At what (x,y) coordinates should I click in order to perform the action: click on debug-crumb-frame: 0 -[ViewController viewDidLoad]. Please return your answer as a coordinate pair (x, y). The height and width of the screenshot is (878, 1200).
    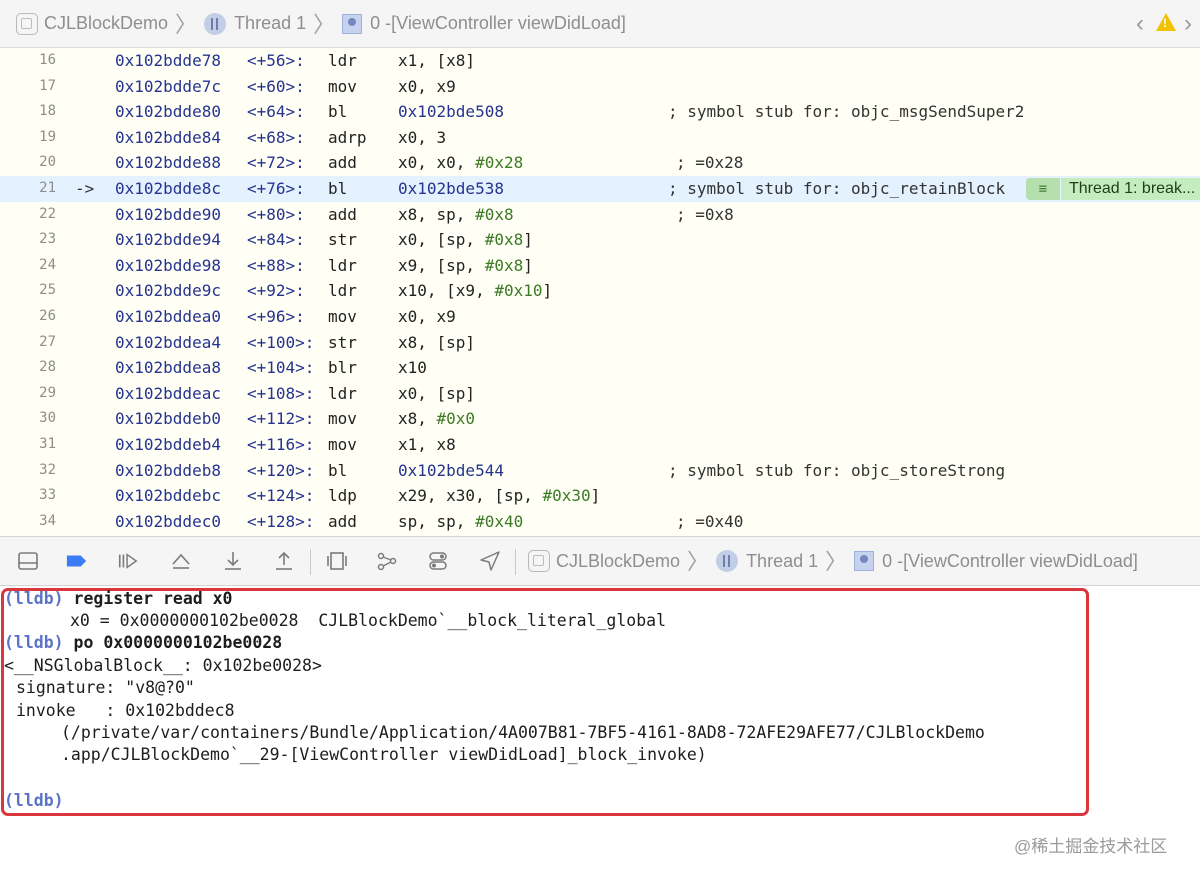
    Looking at the image, I should click on (996, 561).